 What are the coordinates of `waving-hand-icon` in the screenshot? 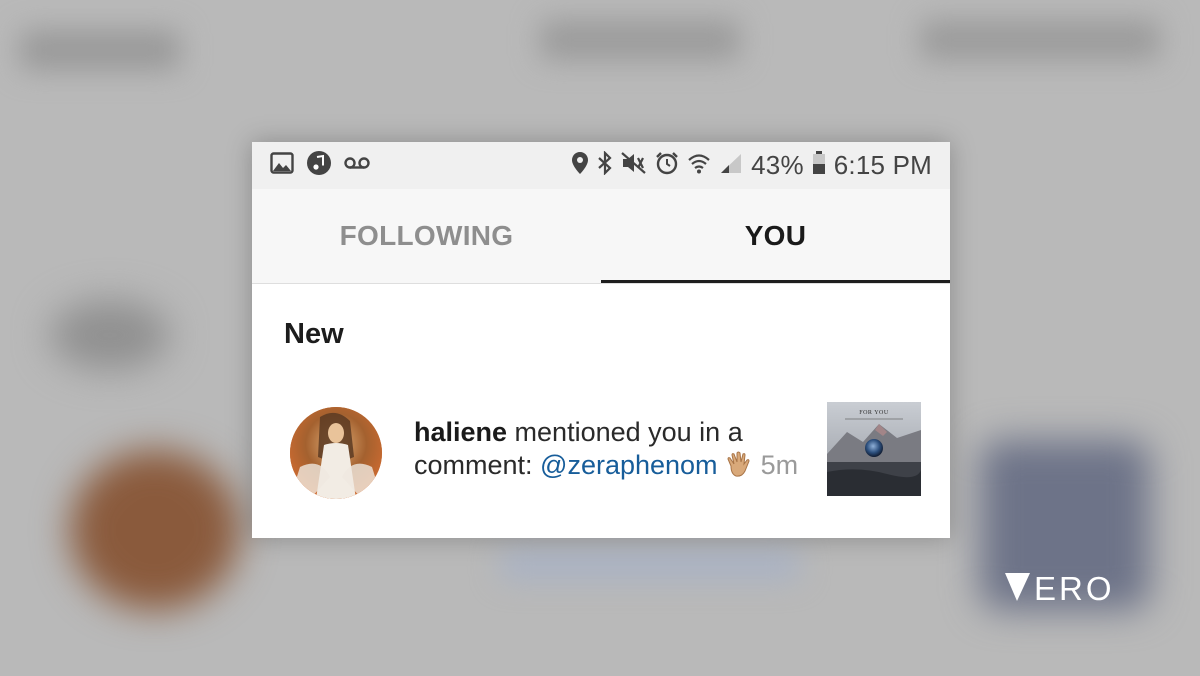 It's located at (739, 468).